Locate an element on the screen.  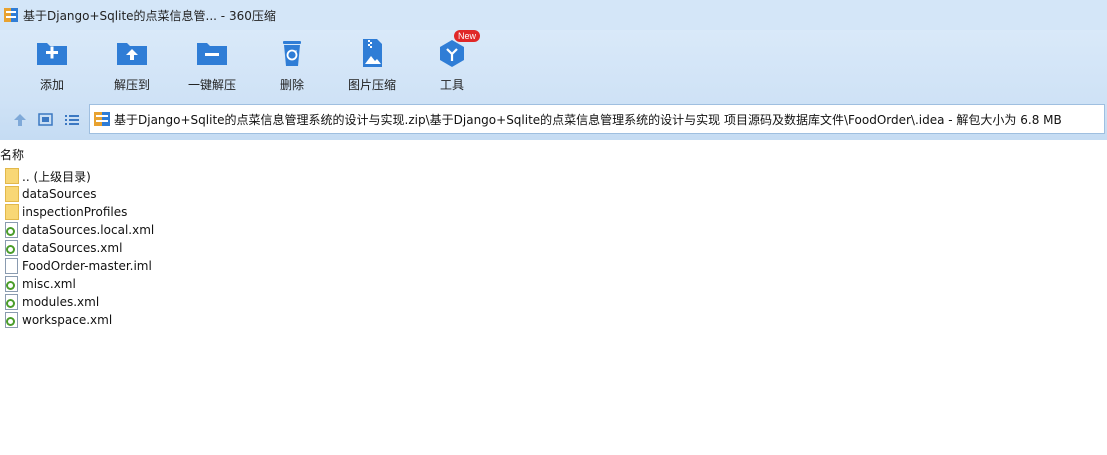
image-compress-icon is located at coordinates (372, 53).